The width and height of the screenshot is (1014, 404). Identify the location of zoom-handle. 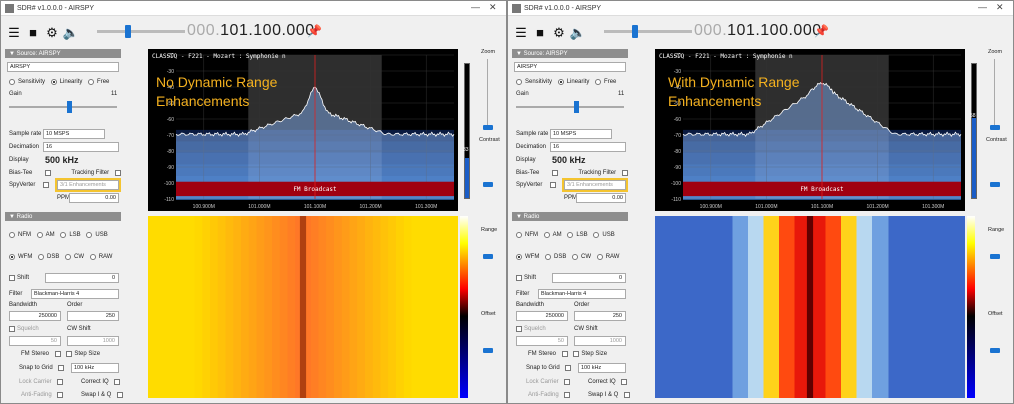
(995, 127).